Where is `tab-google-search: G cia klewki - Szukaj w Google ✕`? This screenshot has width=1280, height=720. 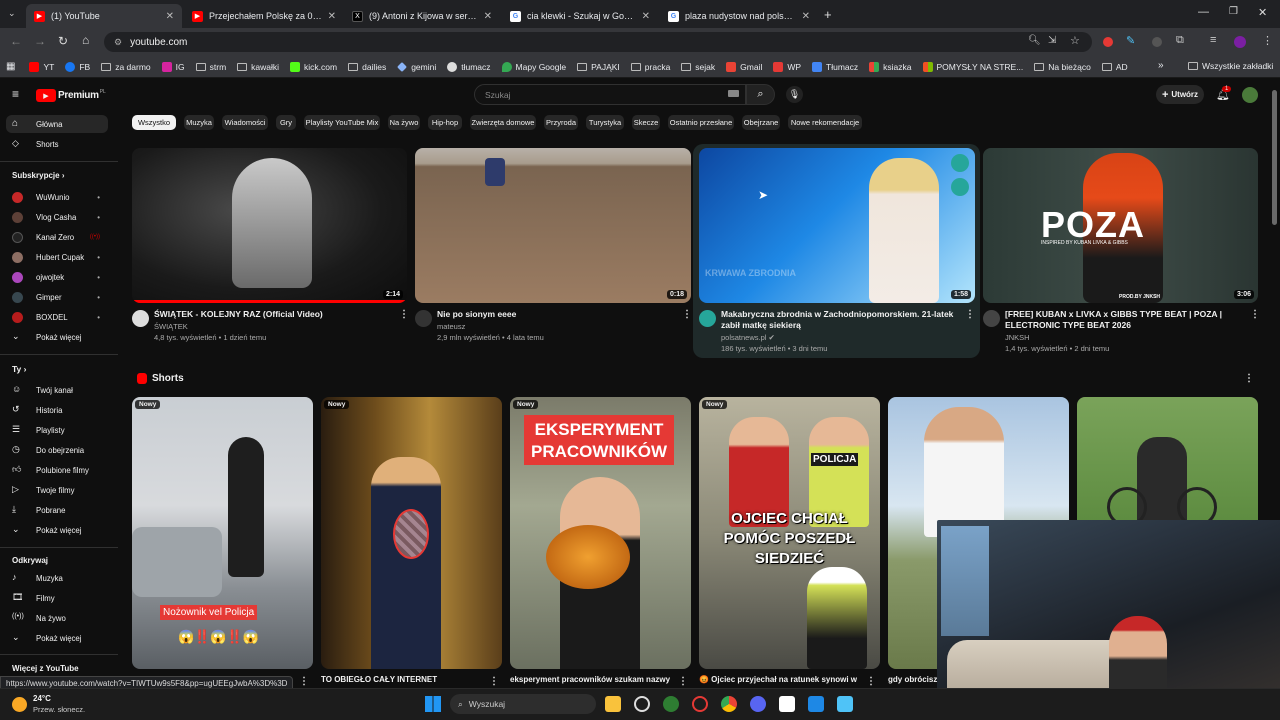 tab-google-search: G cia klewki - Szukaj w Google ✕ is located at coordinates (580, 16).